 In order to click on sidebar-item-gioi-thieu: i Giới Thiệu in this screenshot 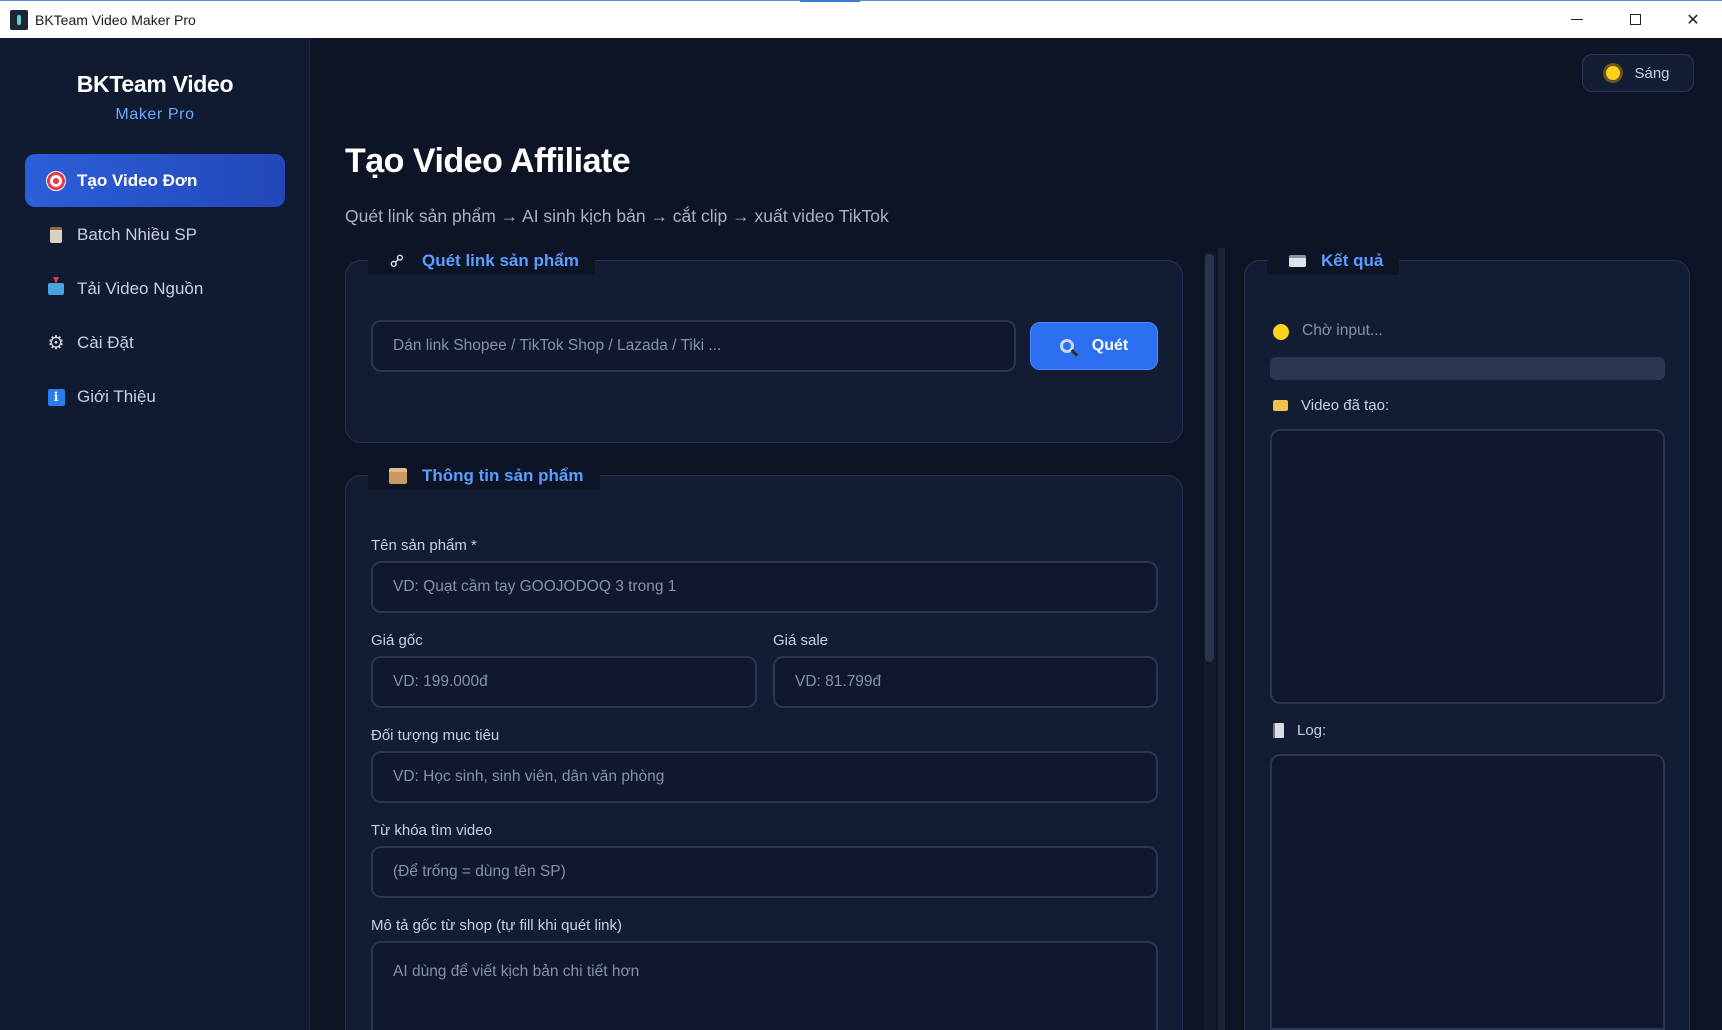, I will do `click(155, 397)`.